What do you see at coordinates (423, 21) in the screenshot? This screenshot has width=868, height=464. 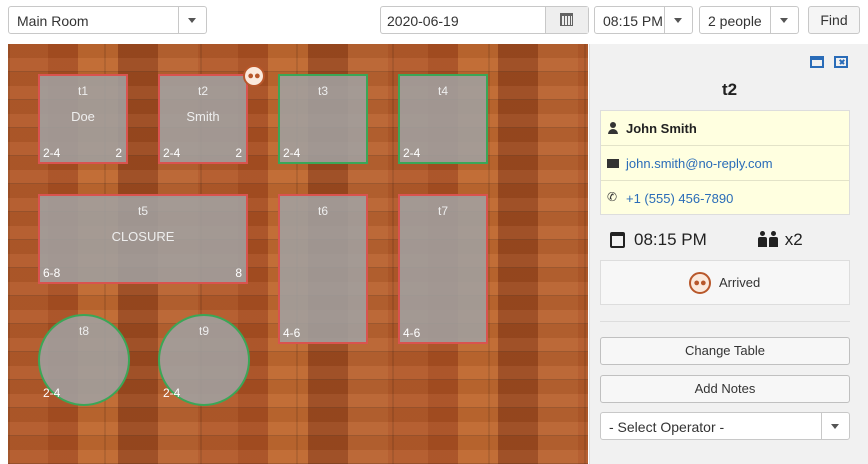 I see `date-field-value: 2020-06-19` at bounding box center [423, 21].